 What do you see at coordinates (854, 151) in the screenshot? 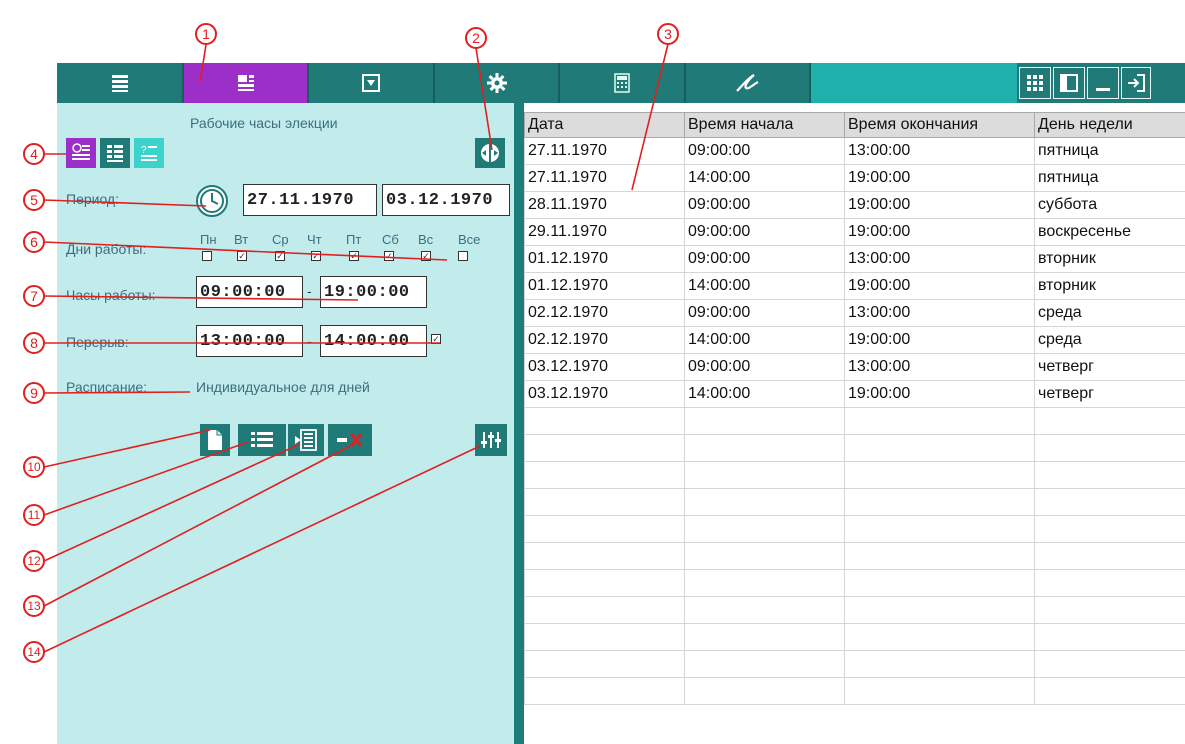
I see `table-row: 27.11.1970 09:00:00 13:00:00 пятница` at bounding box center [854, 151].